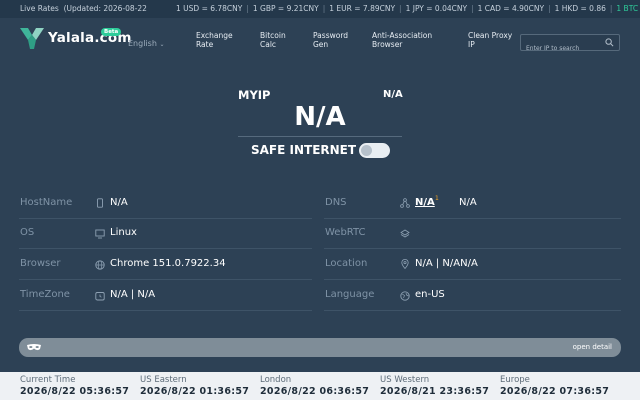  Describe the element at coordinates (490, 35) in the screenshot. I see `nav-label: Clean Proxy` at that location.